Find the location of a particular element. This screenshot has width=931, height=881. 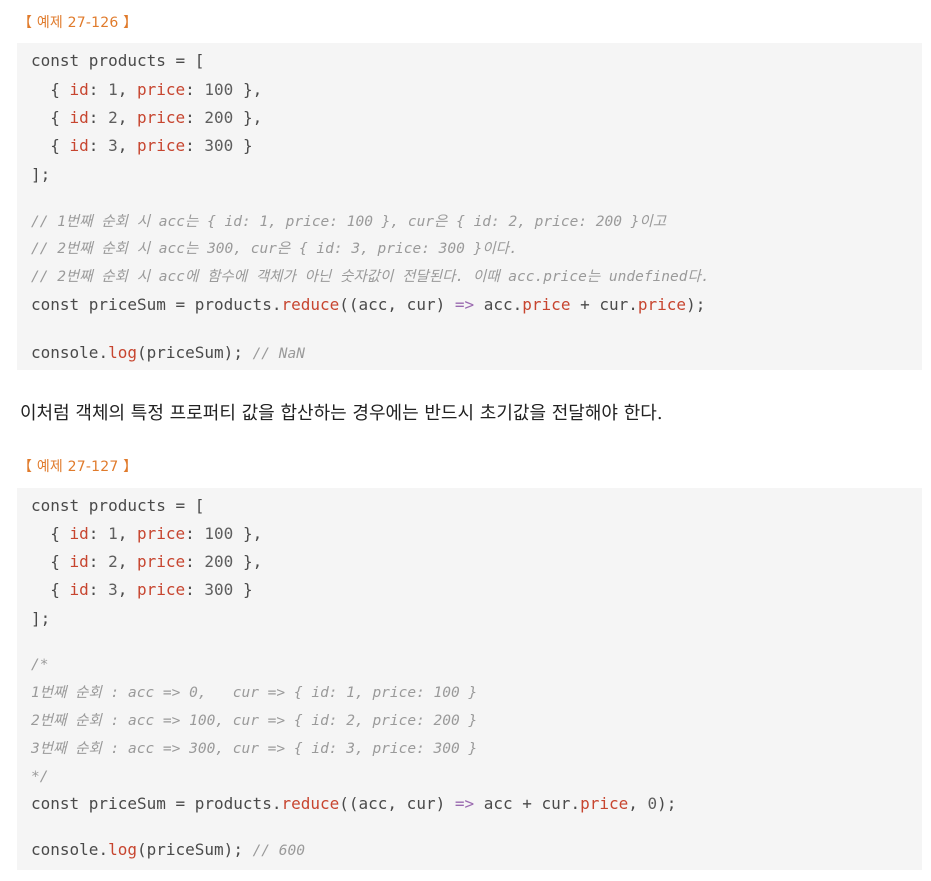

code-comment: /* is located at coordinates (39, 664).